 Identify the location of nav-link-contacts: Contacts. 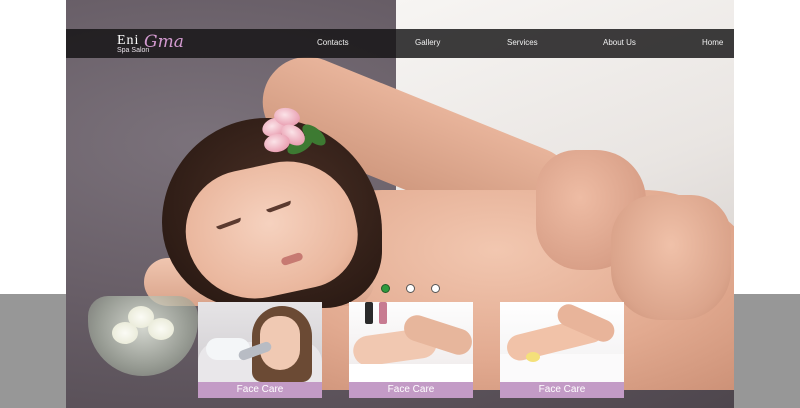
(333, 42).